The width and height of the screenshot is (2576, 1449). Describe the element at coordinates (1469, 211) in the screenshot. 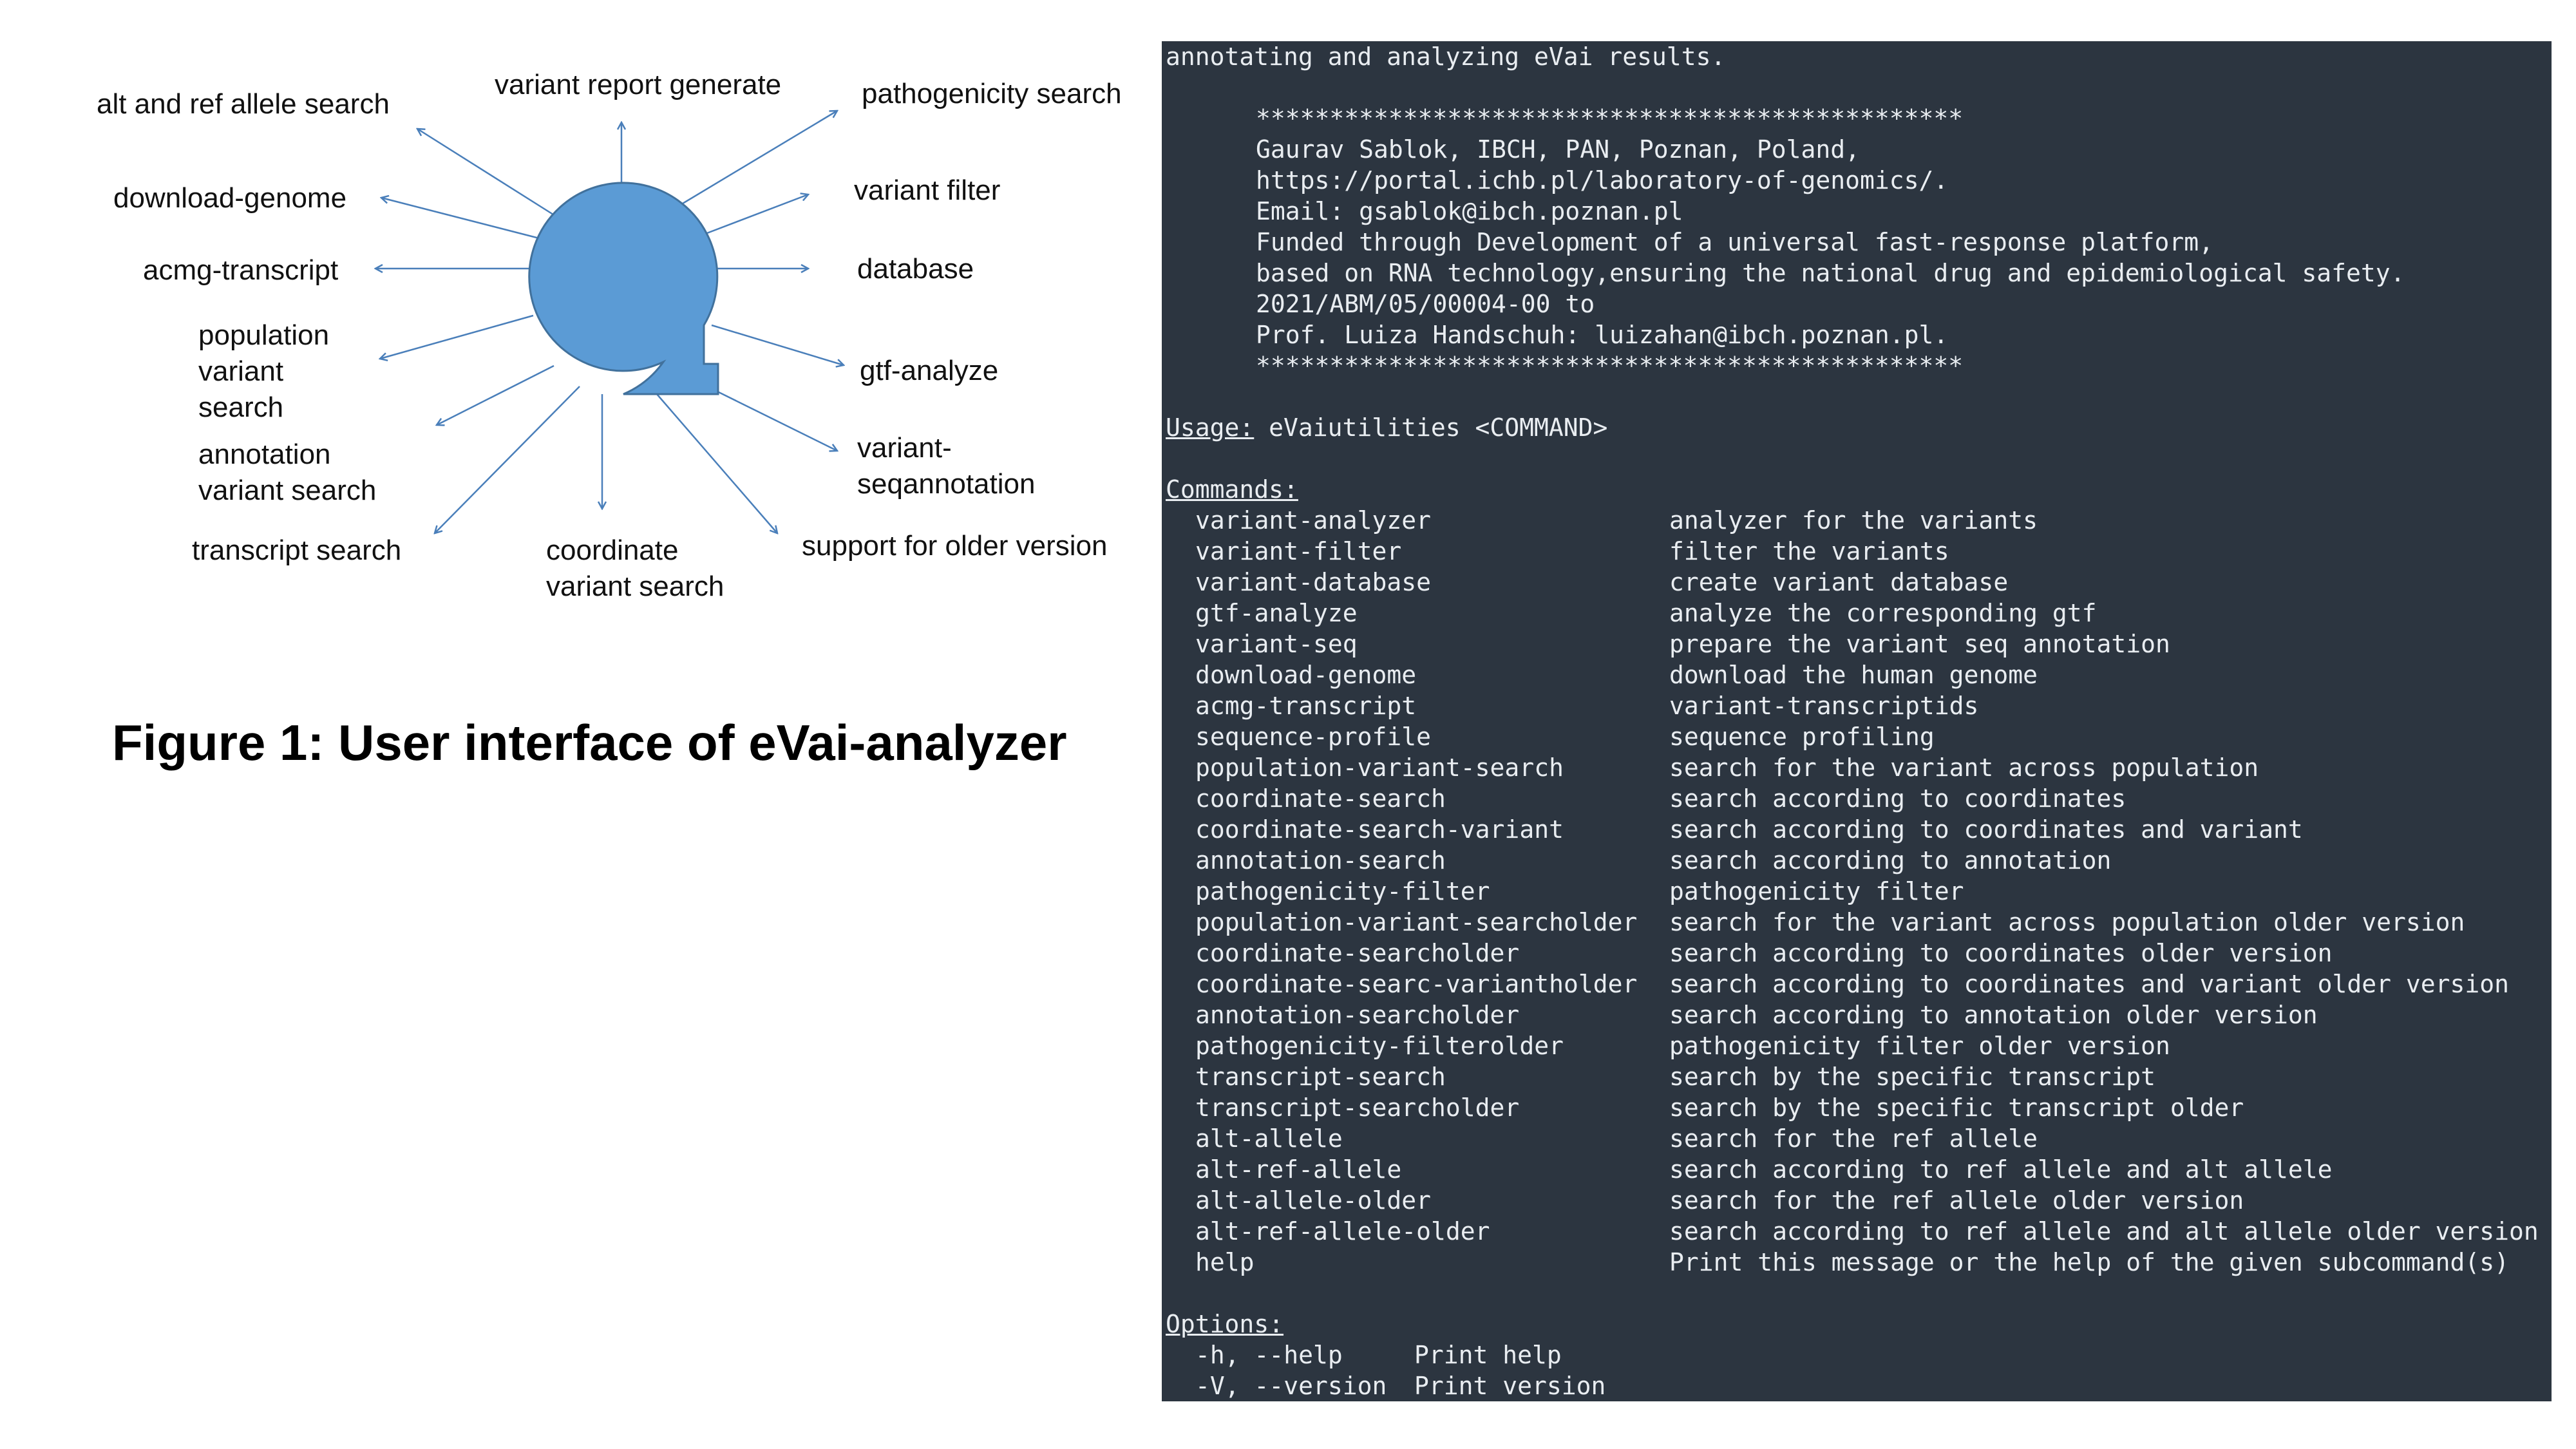

I see `banner-line: Email: gsablok@ibch.poznan.pl` at that location.